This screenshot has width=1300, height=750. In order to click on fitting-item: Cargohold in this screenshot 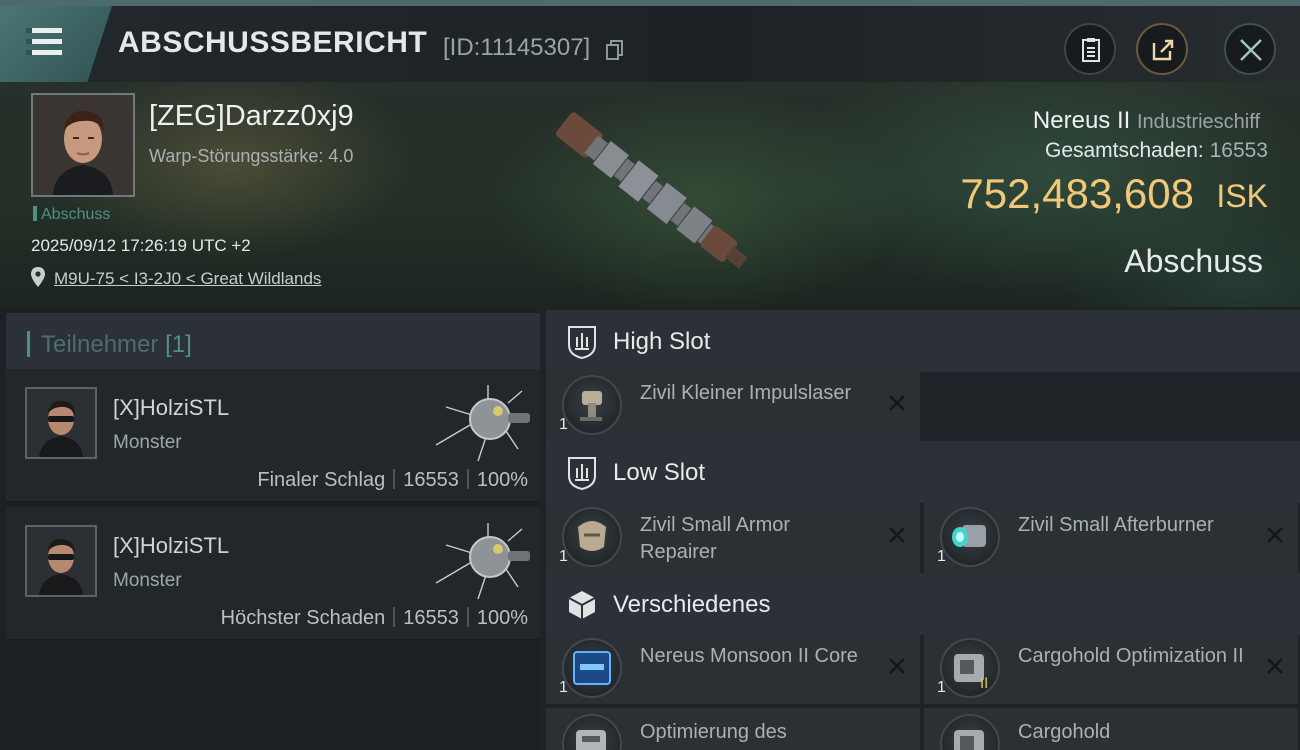, I will do `click(1111, 729)`.